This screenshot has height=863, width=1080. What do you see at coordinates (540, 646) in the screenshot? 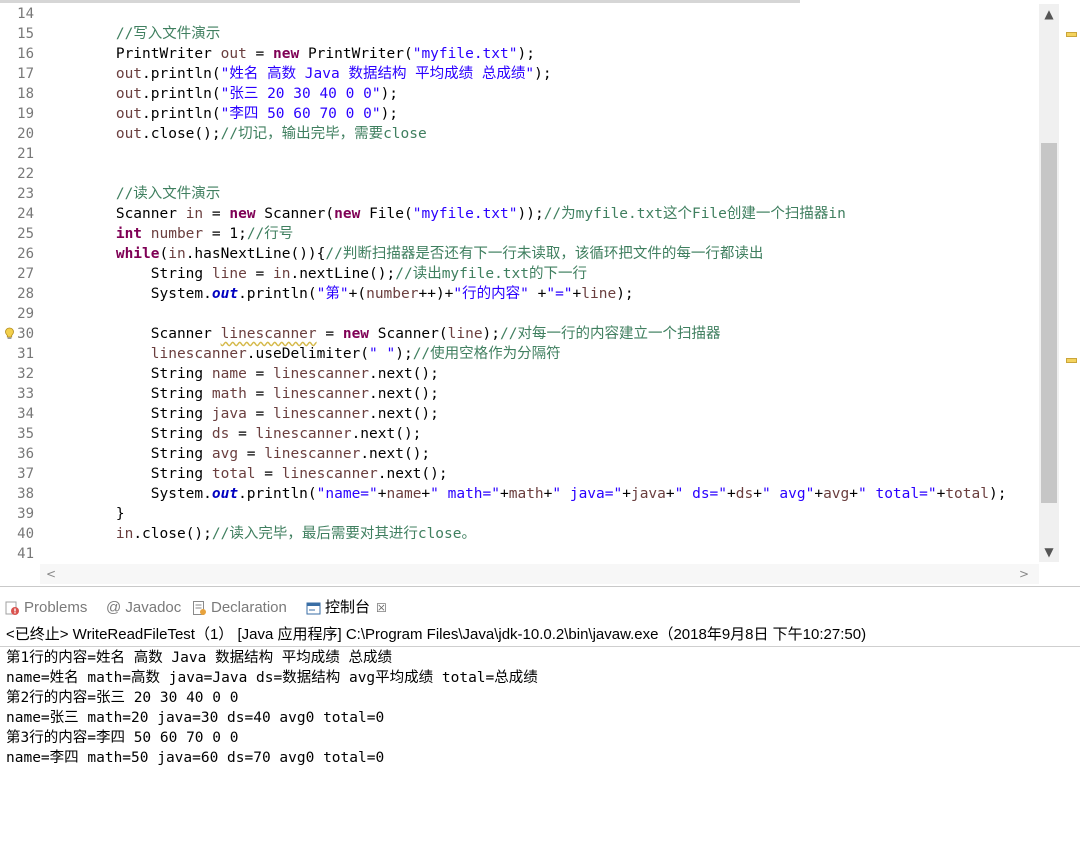
I see `divider` at bounding box center [540, 646].